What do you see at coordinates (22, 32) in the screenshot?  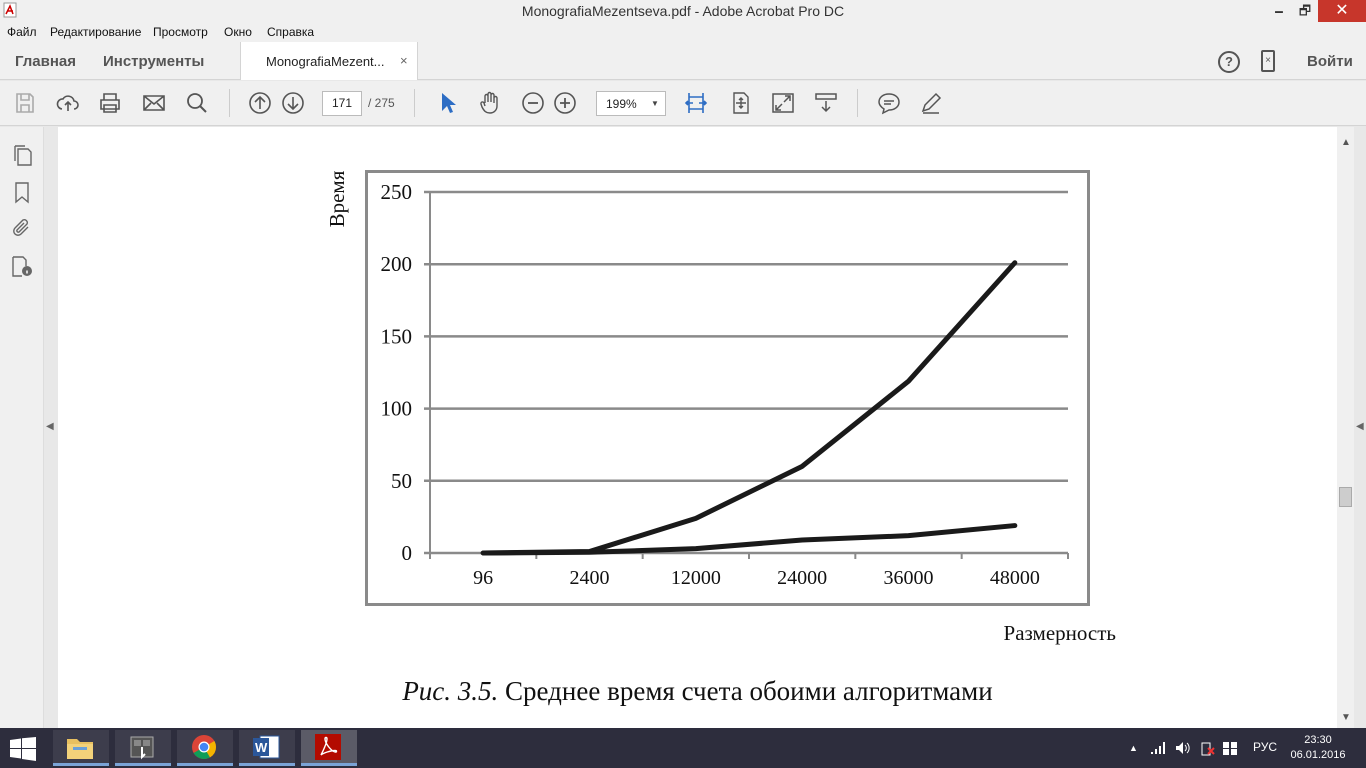 I see `menu-file: Файл` at bounding box center [22, 32].